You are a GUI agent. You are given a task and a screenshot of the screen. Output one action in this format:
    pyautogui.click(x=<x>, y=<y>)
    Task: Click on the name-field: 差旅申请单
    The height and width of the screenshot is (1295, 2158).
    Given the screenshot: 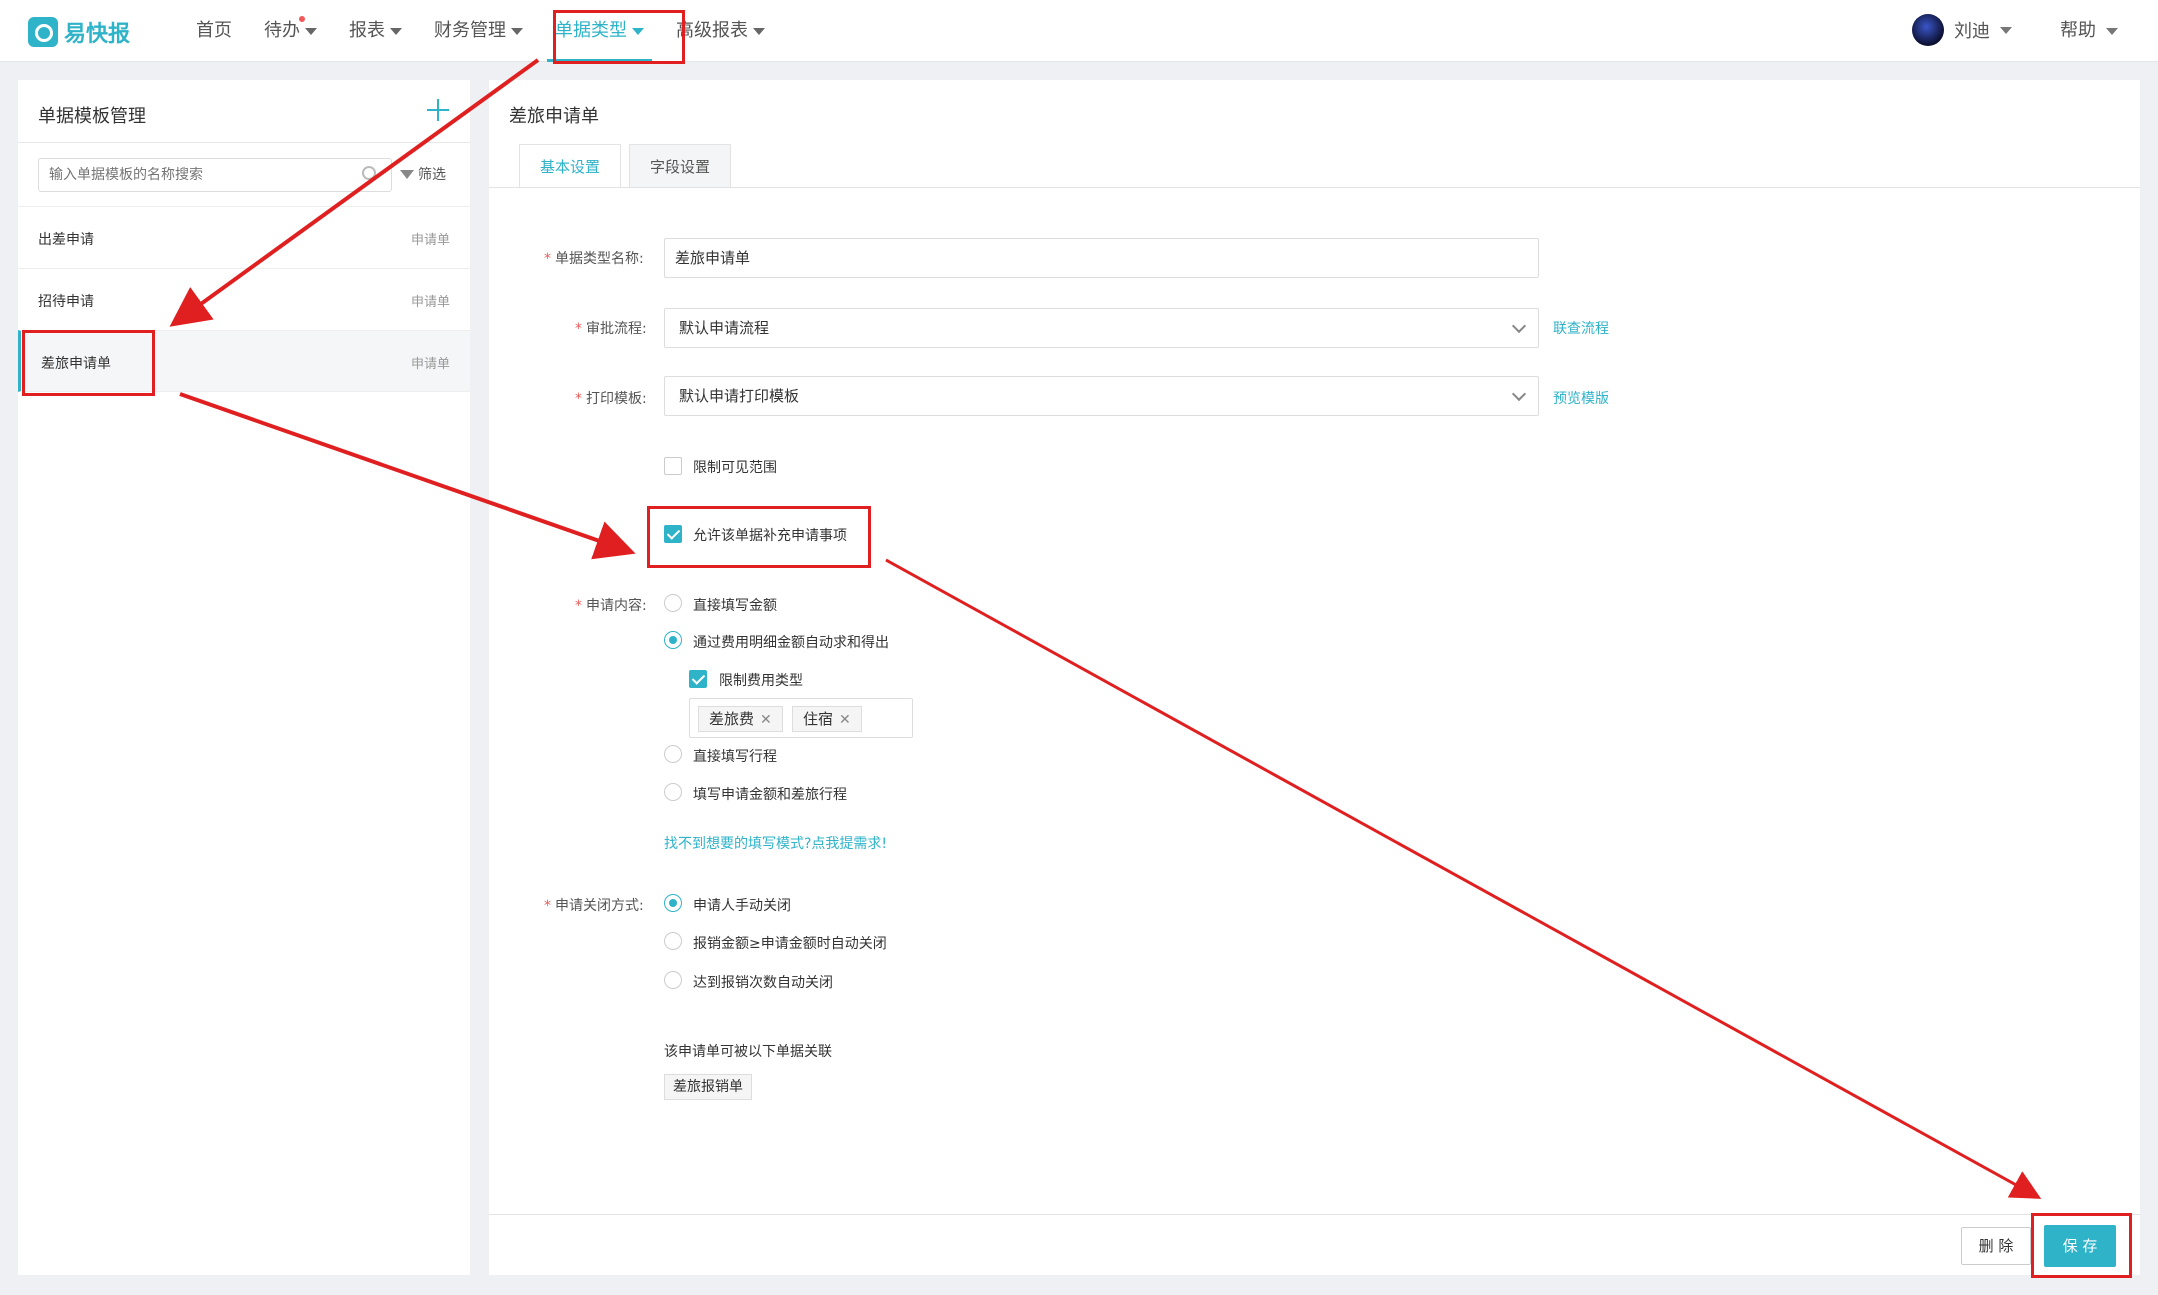 What is the action you would take?
    pyautogui.click(x=1101, y=258)
    